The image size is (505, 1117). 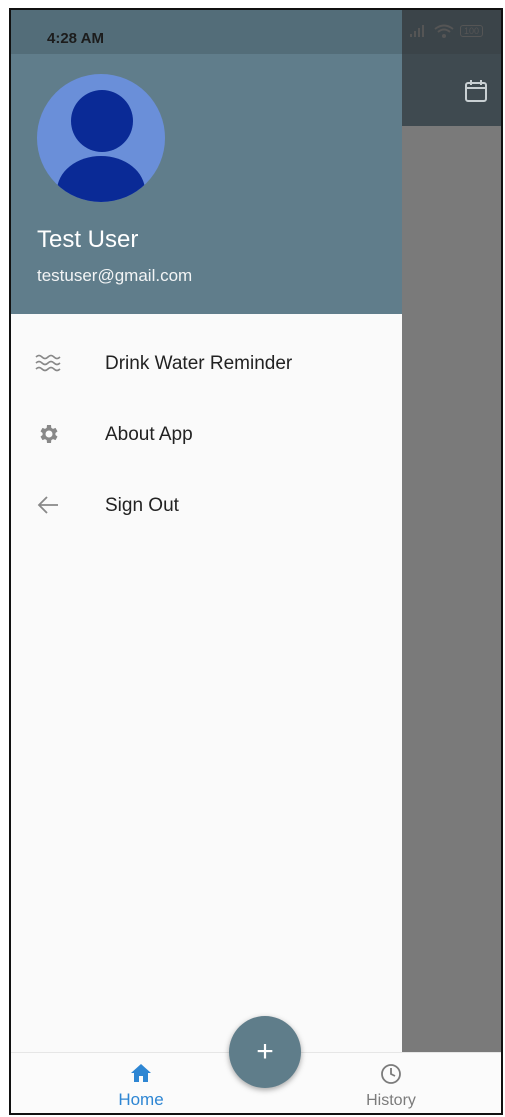 I want to click on menu-item-label: About App, so click(x=149, y=434).